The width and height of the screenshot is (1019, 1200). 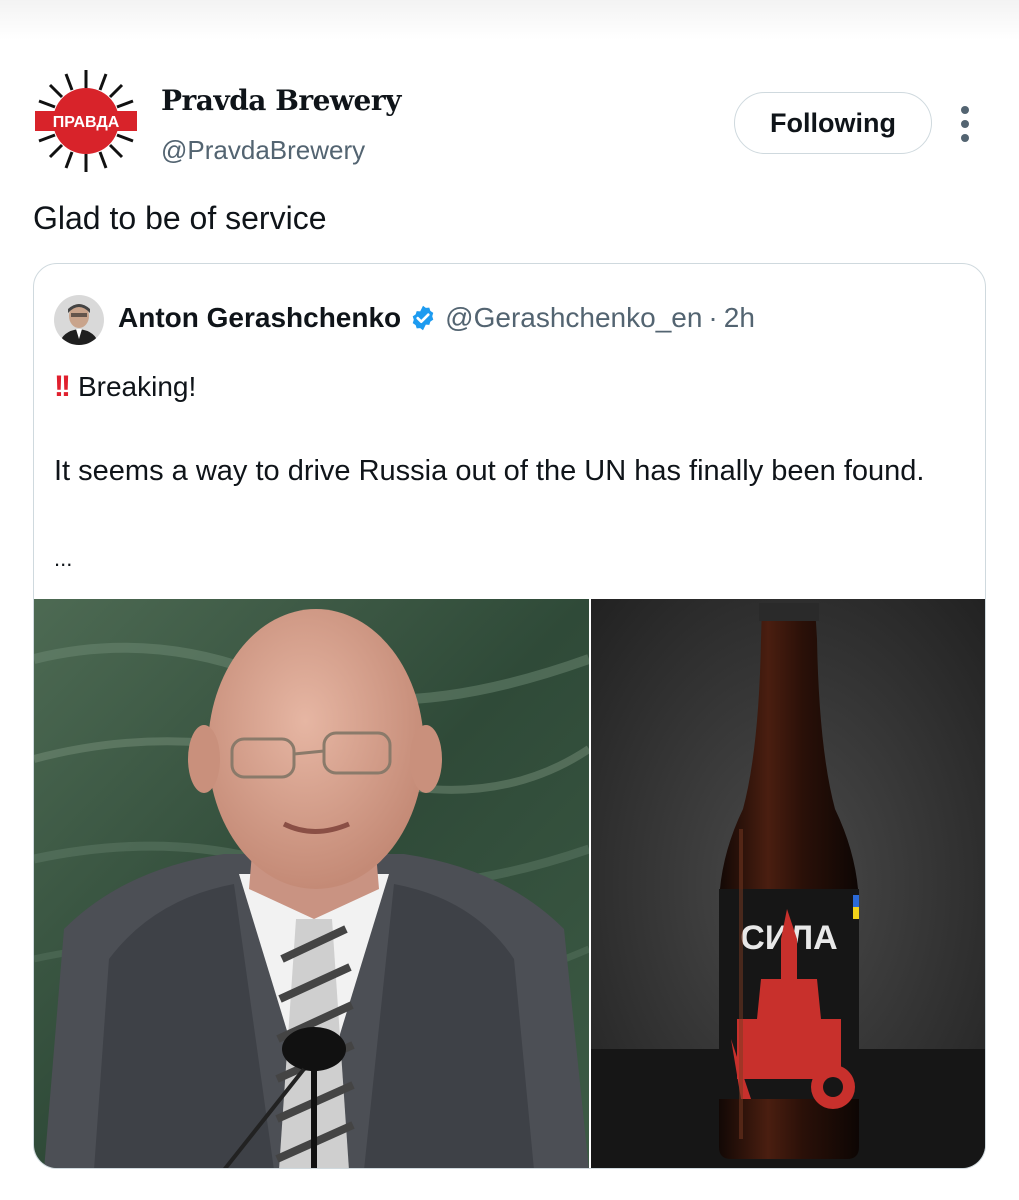 I want to click on logo-text: ПРАВДА, so click(x=86, y=122).